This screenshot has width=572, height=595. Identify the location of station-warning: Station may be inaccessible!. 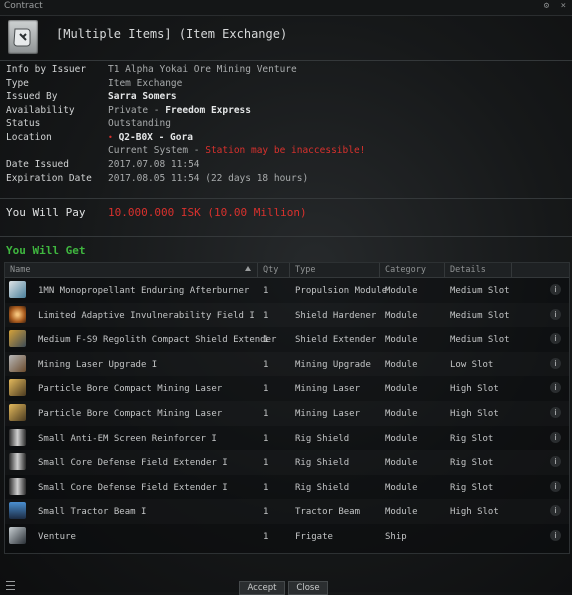
(285, 150).